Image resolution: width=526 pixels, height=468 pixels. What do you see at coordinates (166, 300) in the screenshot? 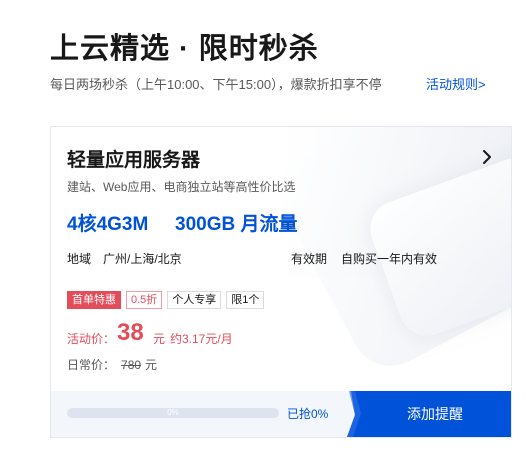
I see `promo-tags: 首单特惠 0.5折 个人专享 限1个` at bounding box center [166, 300].